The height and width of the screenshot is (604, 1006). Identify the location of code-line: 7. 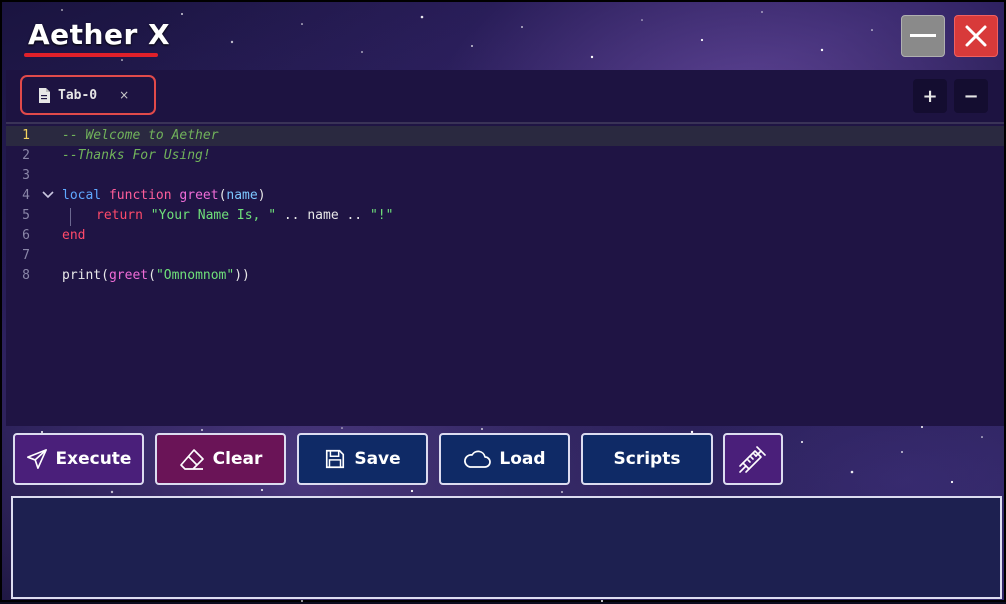
(505, 256).